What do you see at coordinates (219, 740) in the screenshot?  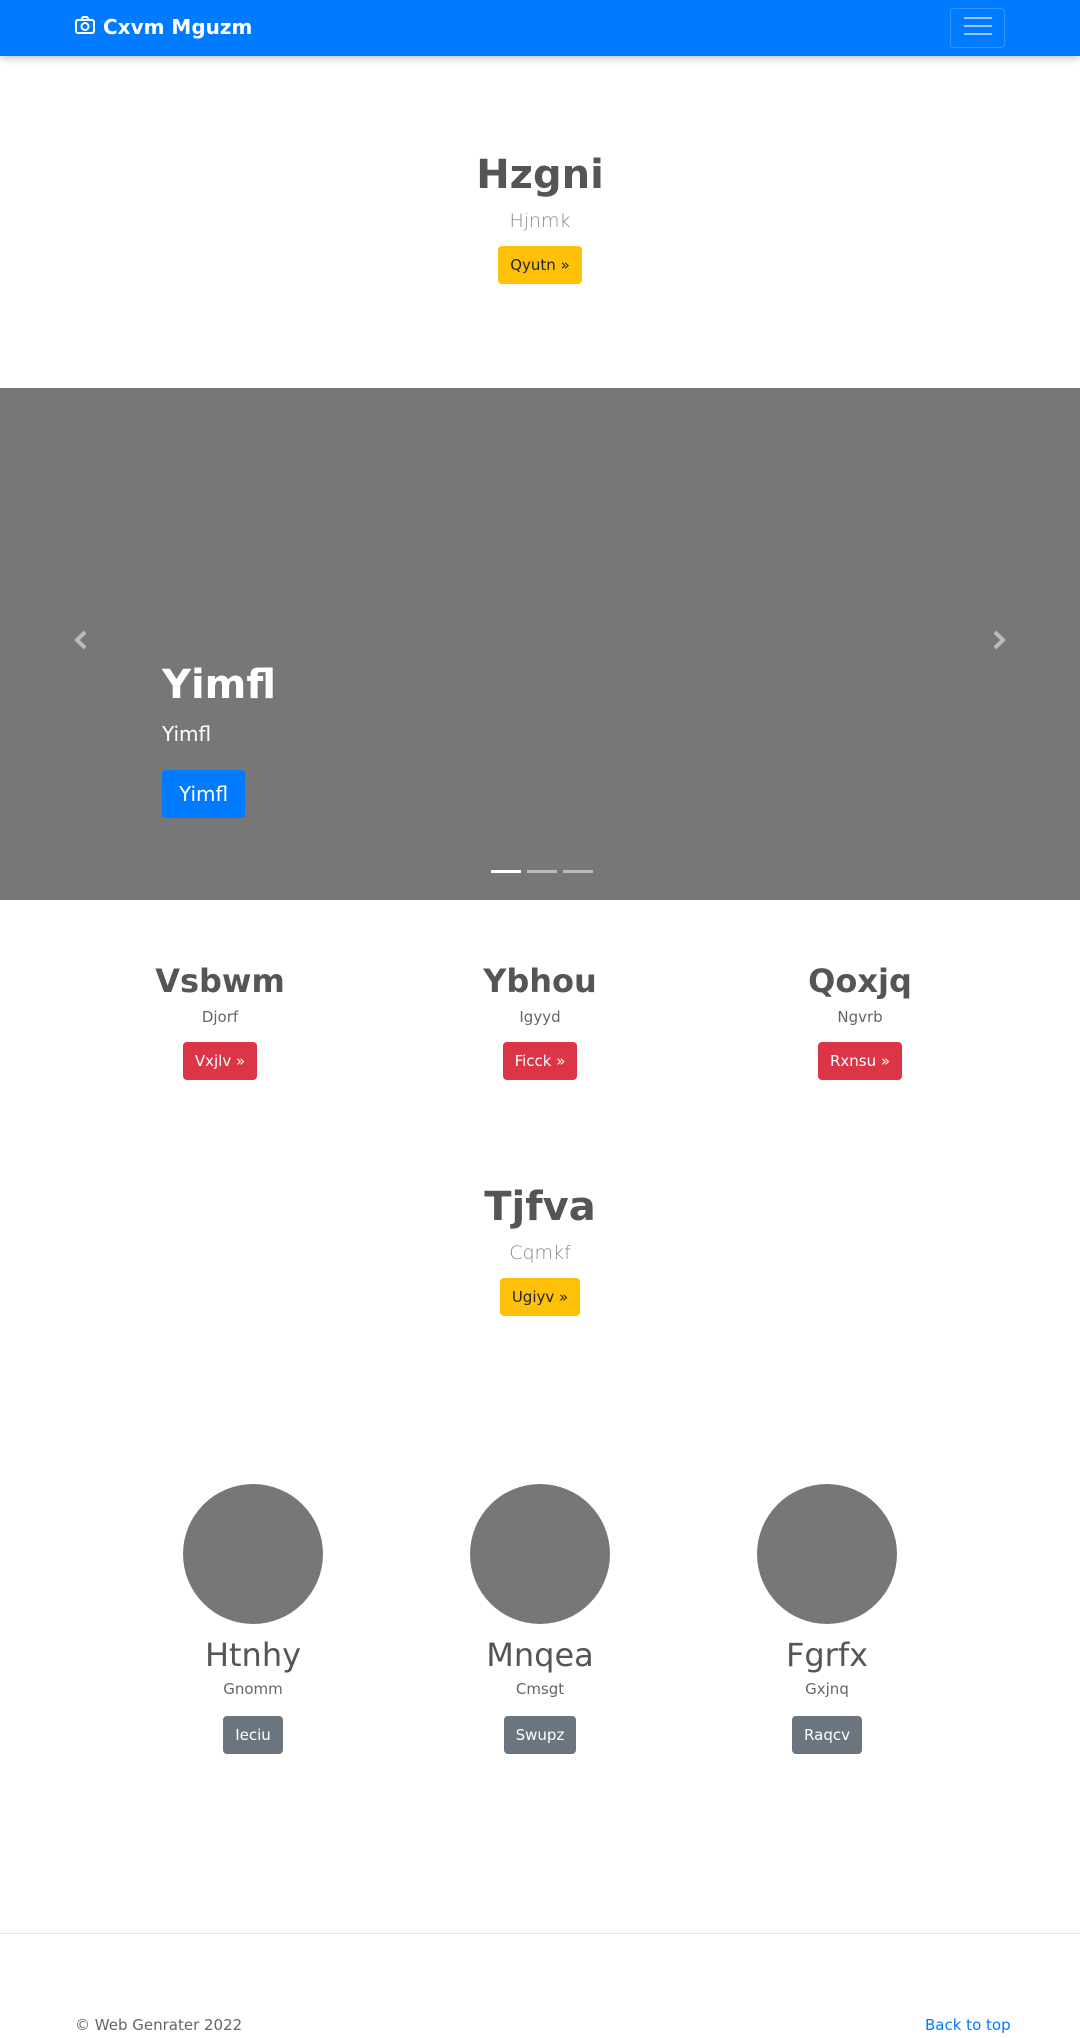 I see `carousel-caption: Yimfl Yimfl Yimfl` at bounding box center [219, 740].